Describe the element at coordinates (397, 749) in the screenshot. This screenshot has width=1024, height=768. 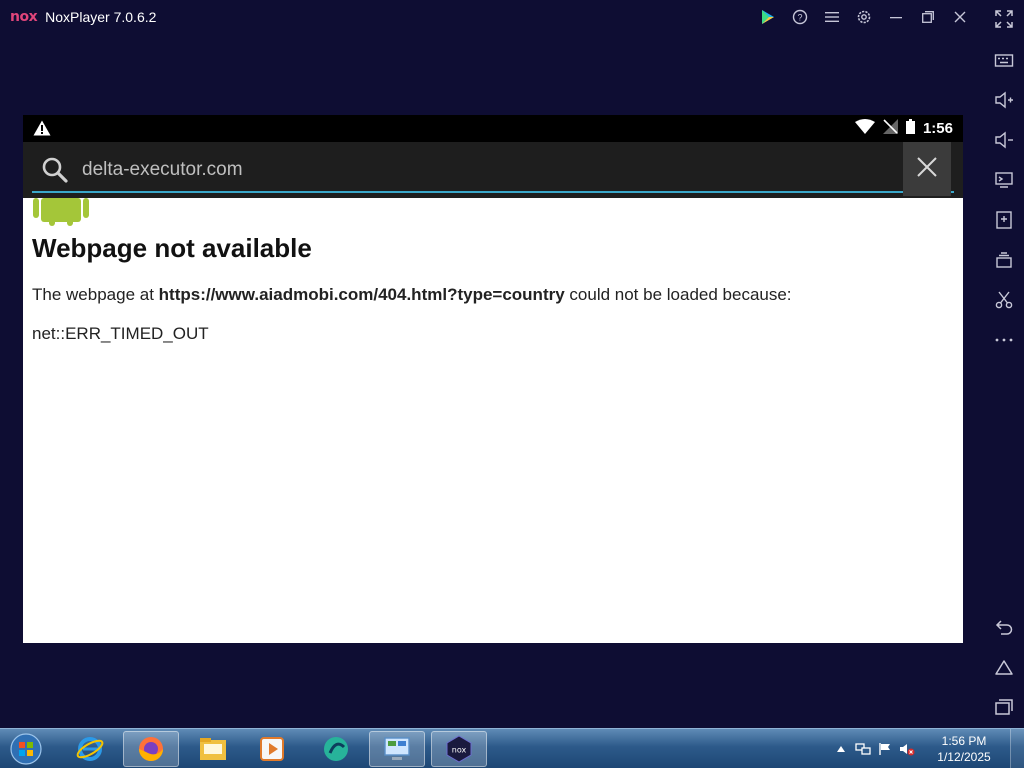
I see `control-panel-icon` at that location.